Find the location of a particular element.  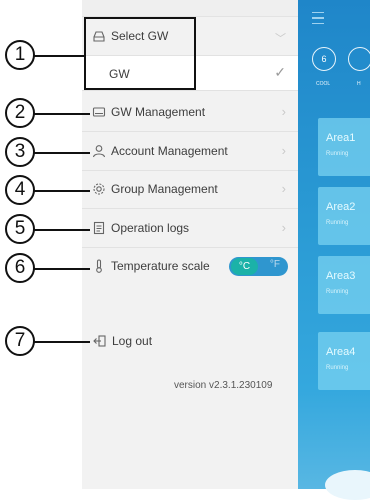

account-management-item: Account Management › is located at coordinates (190, 152).